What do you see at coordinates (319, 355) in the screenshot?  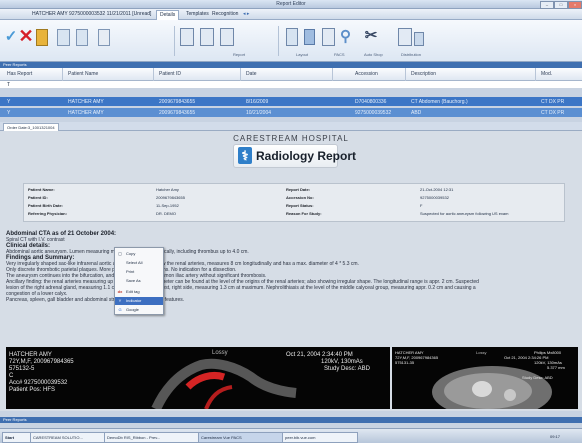 I see `overlay-date: Oct 21, 2004 2:34:40 PM` at bounding box center [319, 355].